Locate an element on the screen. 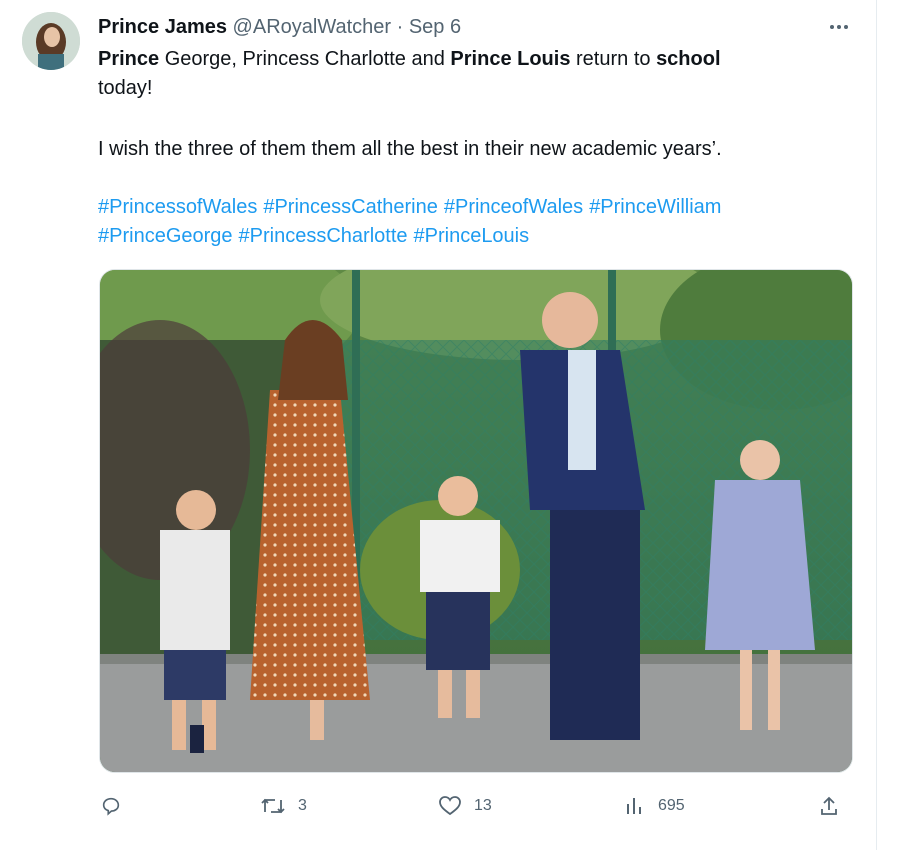 The image size is (900, 850). share-button is located at coordinates (835, 806).